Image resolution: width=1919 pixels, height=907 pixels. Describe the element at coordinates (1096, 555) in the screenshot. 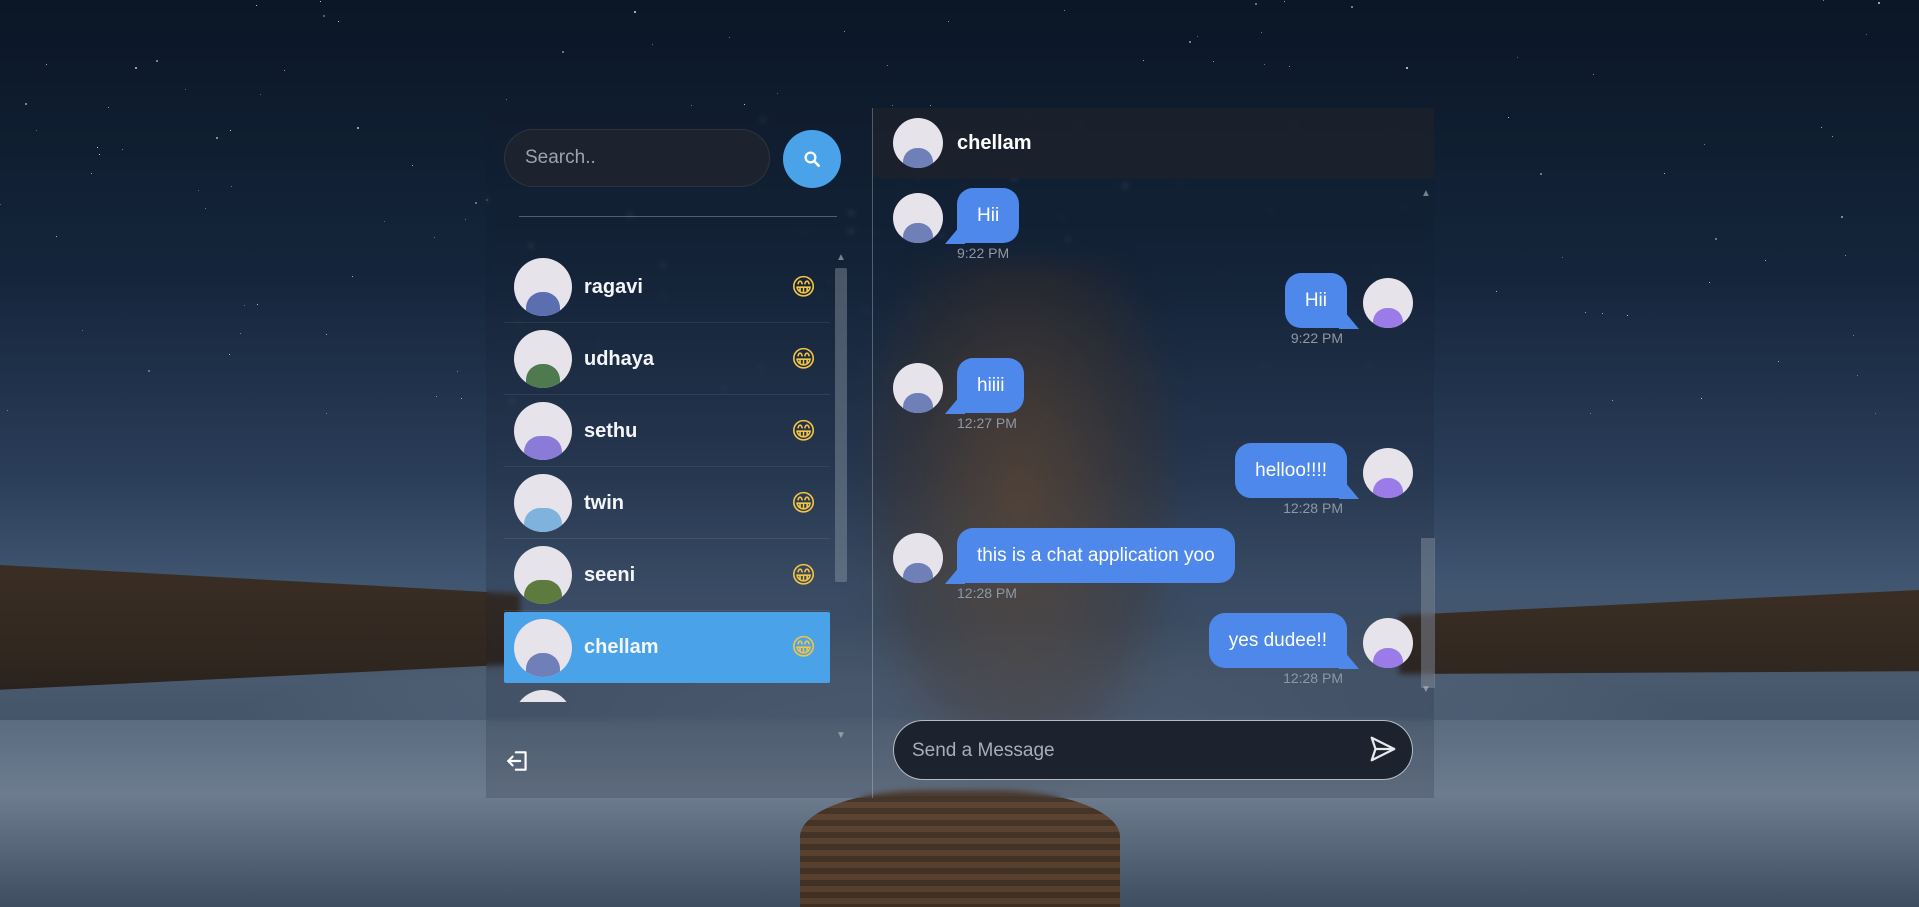

I see `message-bubble: this is a chat application yoo` at that location.